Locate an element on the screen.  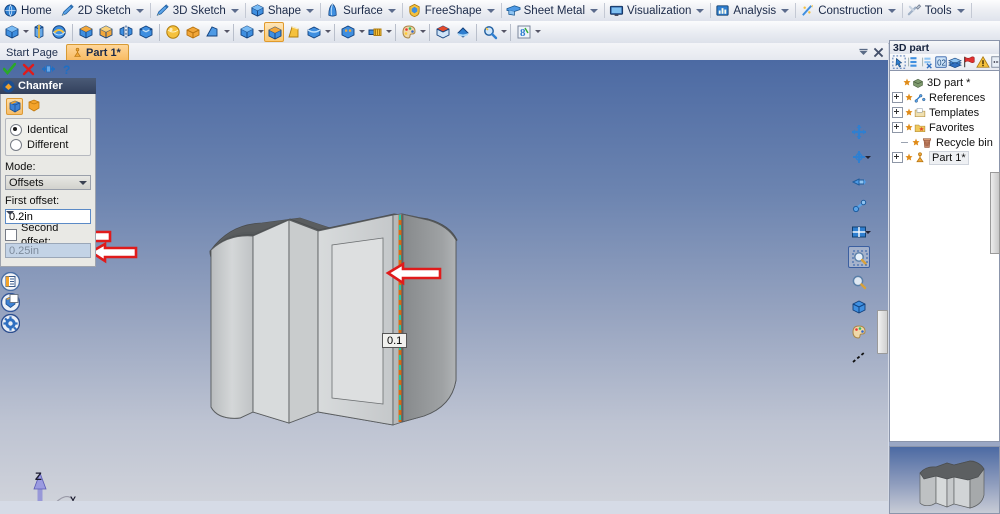
taper-icon is located at coordinates (294, 32).